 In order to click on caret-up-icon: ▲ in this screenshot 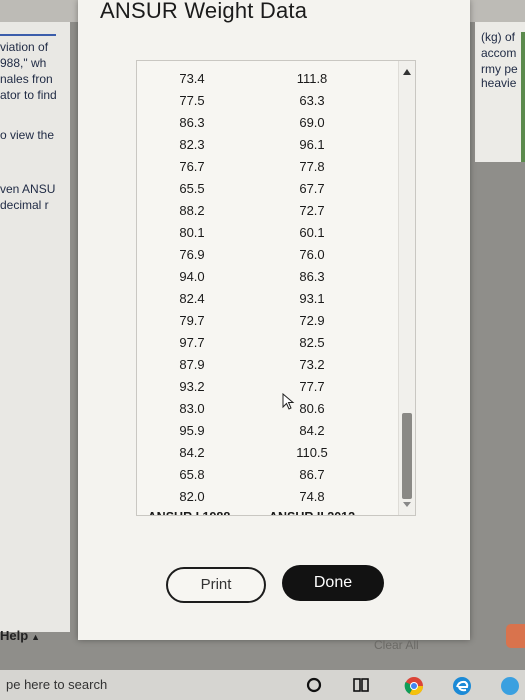, I will do `click(36, 637)`.